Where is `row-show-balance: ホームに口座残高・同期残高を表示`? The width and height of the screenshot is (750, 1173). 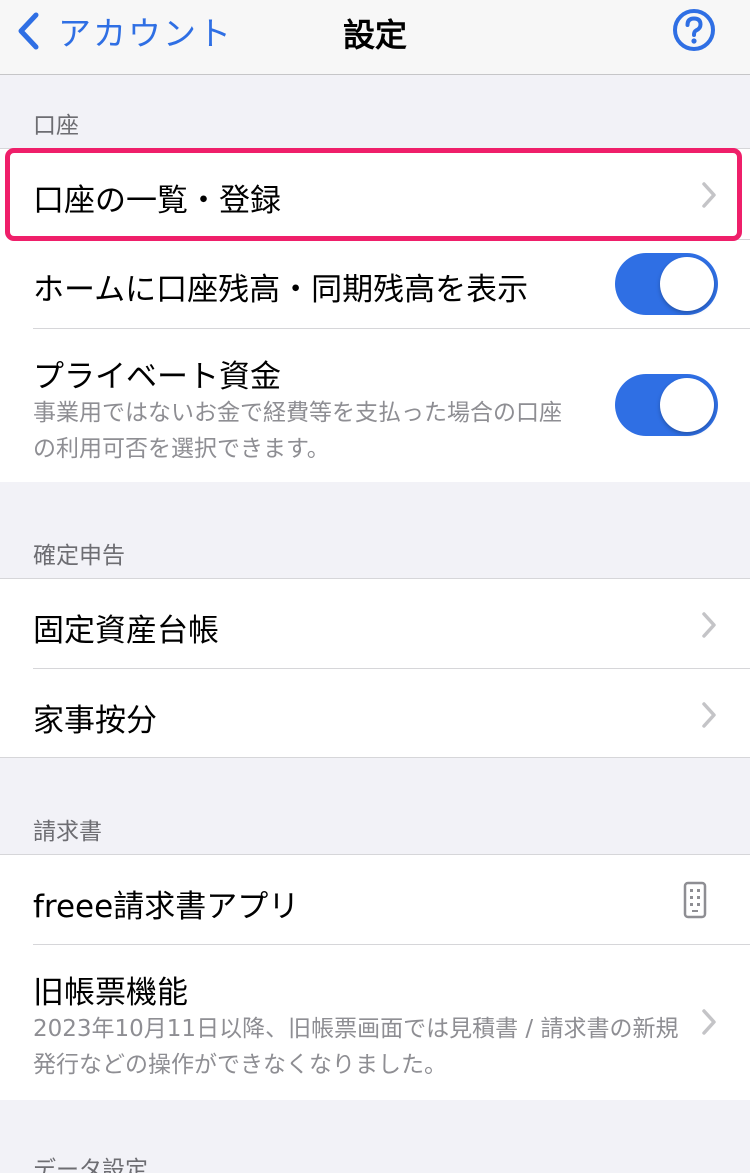 row-show-balance: ホームに口座残高・同期残高を表示 is located at coordinates (375, 284).